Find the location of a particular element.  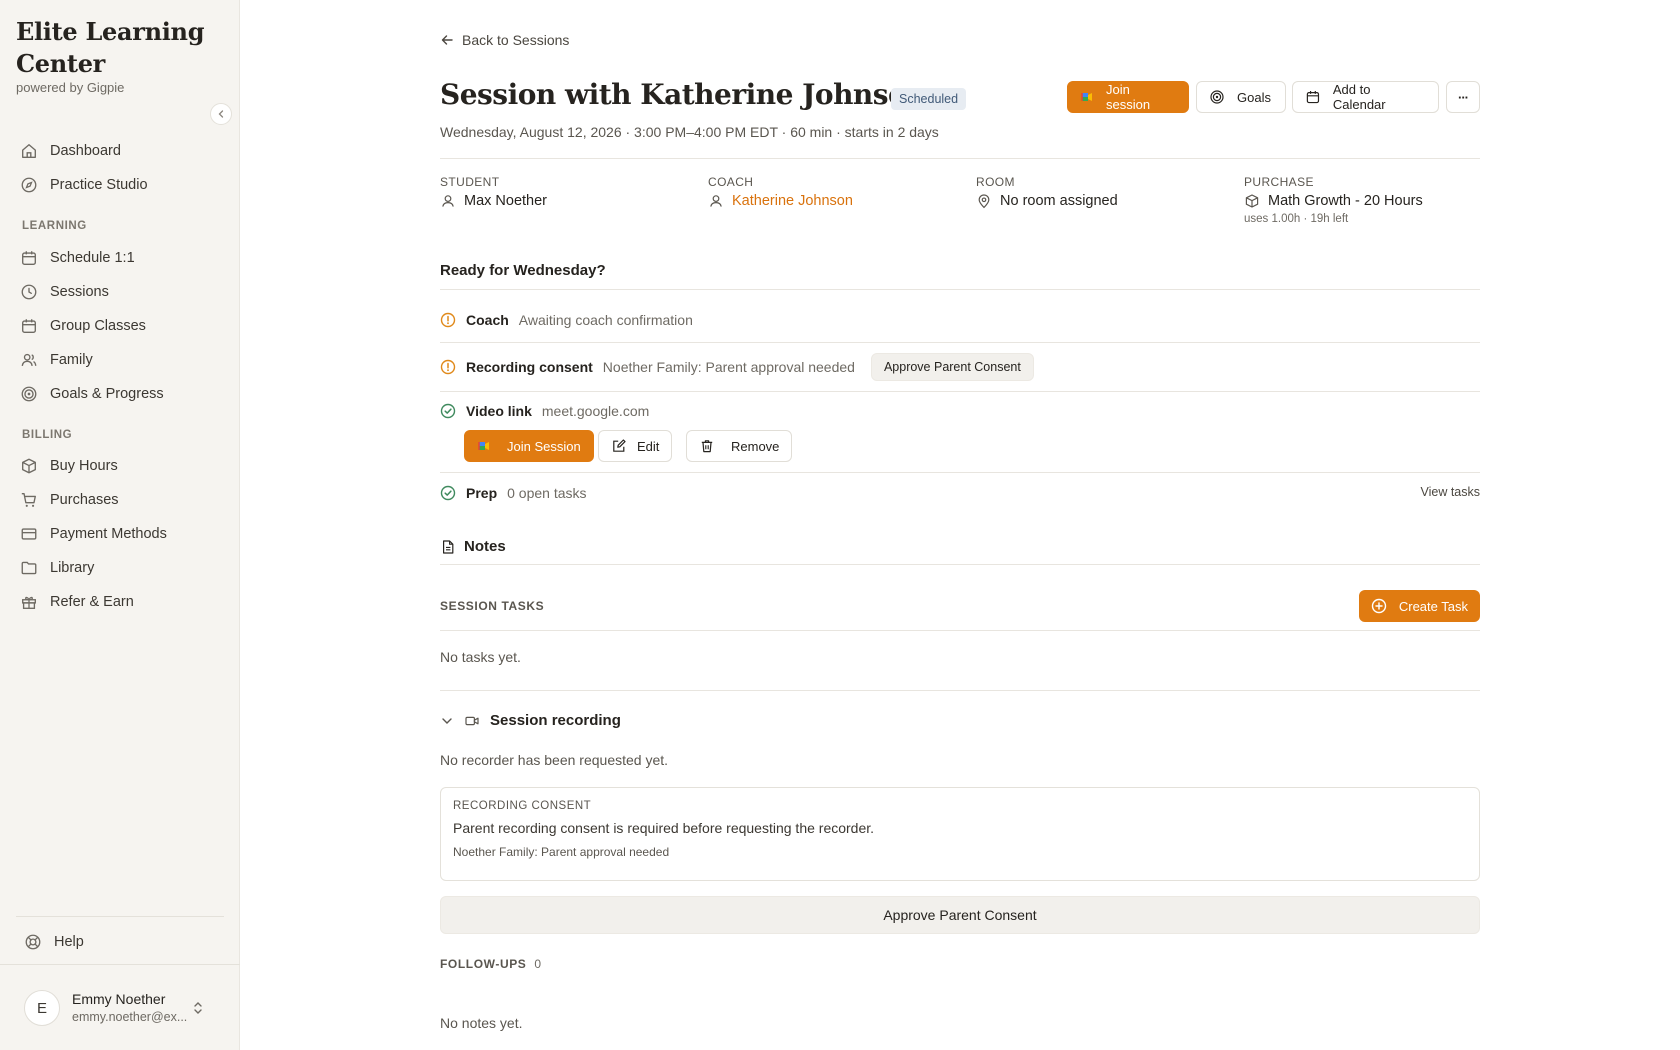

sidebar-item-sessions: Sessions is located at coordinates (120, 292).